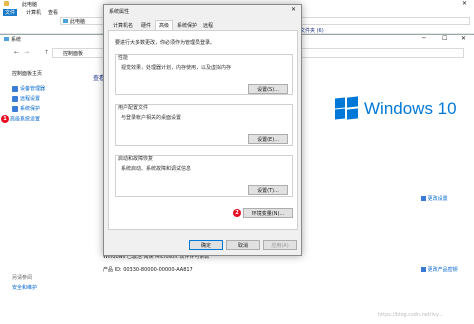 The height and width of the screenshot is (324, 474). I want to click on change-settings-link: 更改设置, so click(434, 198).